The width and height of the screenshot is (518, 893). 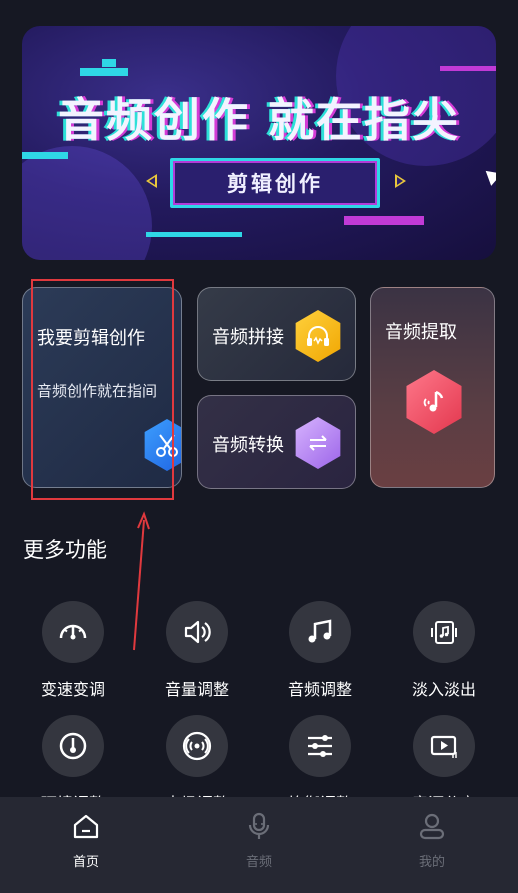 What do you see at coordinates (443, 689) in the screenshot?
I see `tool-label: 淡入淡出` at bounding box center [443, 689].